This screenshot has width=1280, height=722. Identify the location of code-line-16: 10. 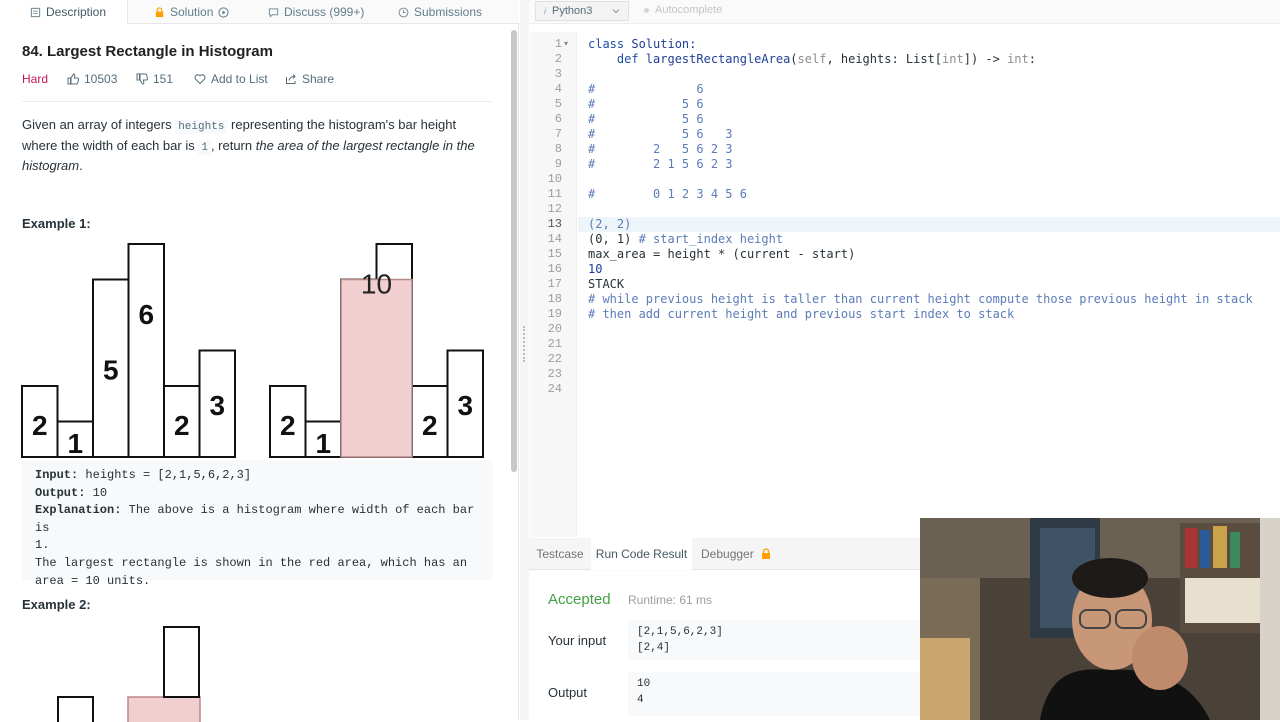
(595, 269).